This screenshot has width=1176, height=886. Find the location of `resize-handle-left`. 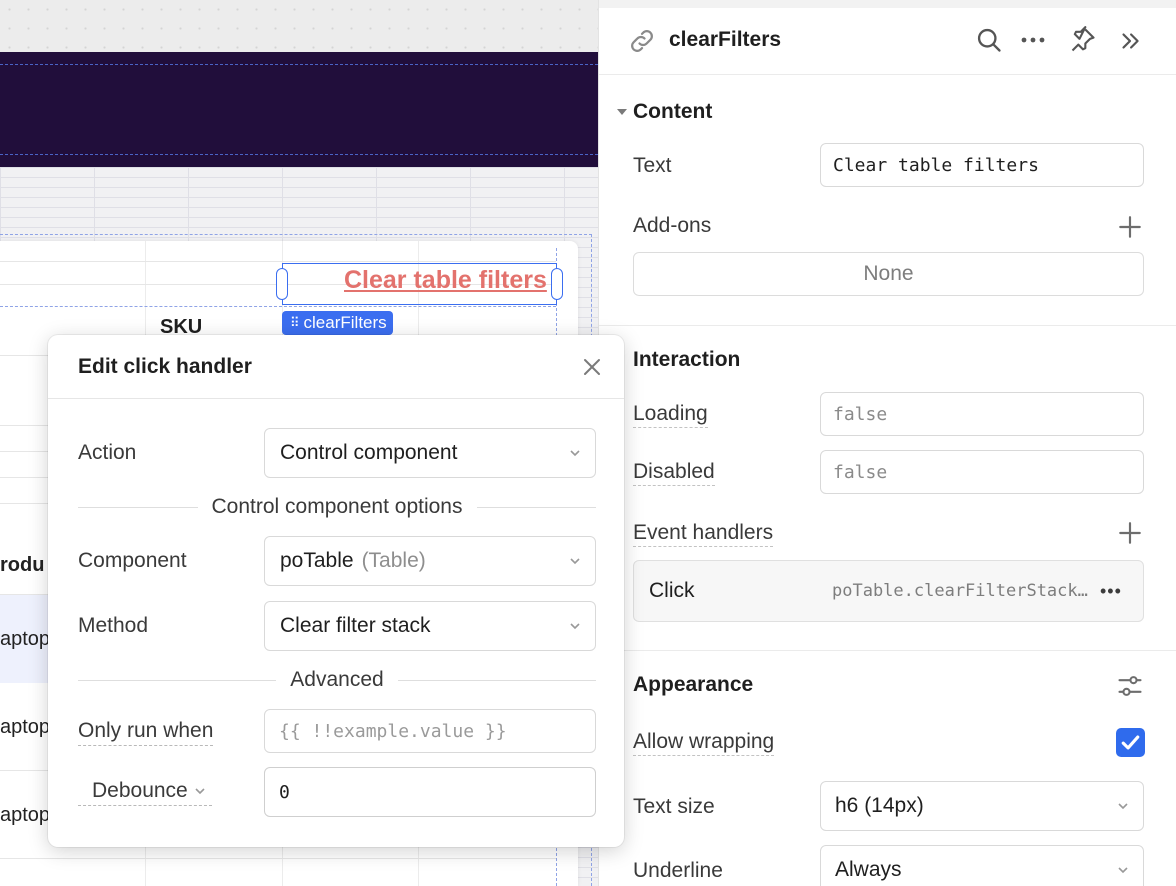

resize-handle-left is located at coordinates (282, 284).